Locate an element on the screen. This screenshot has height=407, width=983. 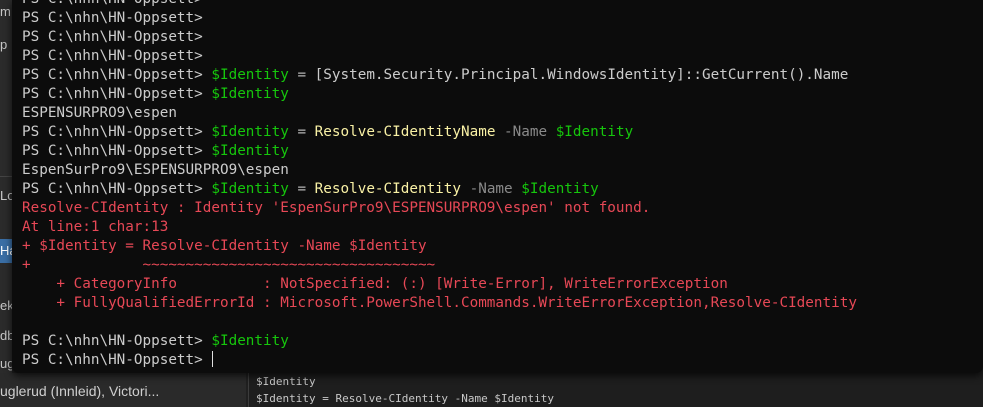
bg-fragment: m is located at coordinates (5, 11).